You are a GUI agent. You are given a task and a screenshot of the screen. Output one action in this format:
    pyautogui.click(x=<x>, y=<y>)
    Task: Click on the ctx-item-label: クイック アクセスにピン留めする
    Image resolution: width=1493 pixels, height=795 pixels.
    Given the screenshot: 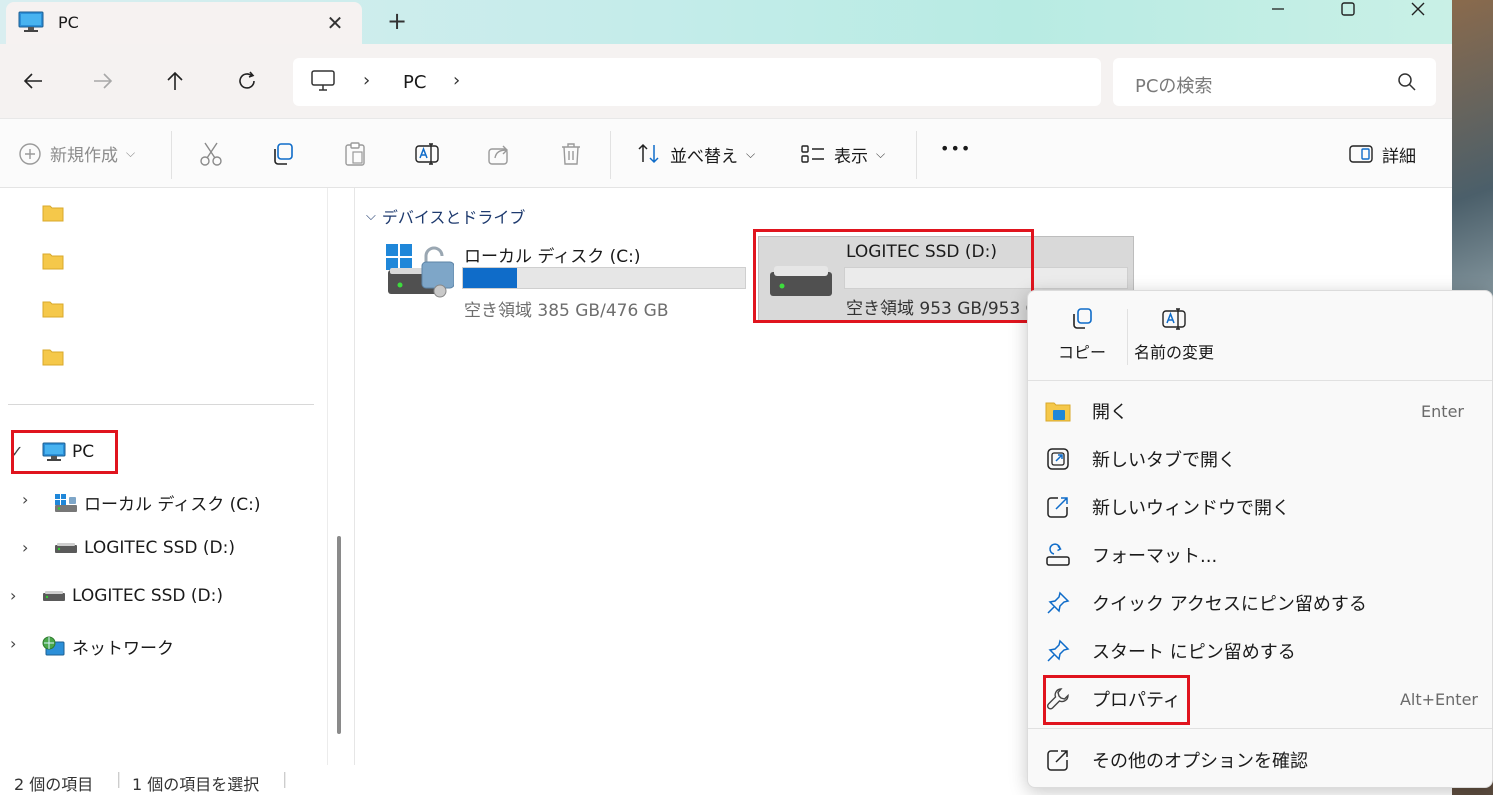 What is the action you would take?
    pyautogui.click(x=1229, y=604)
    